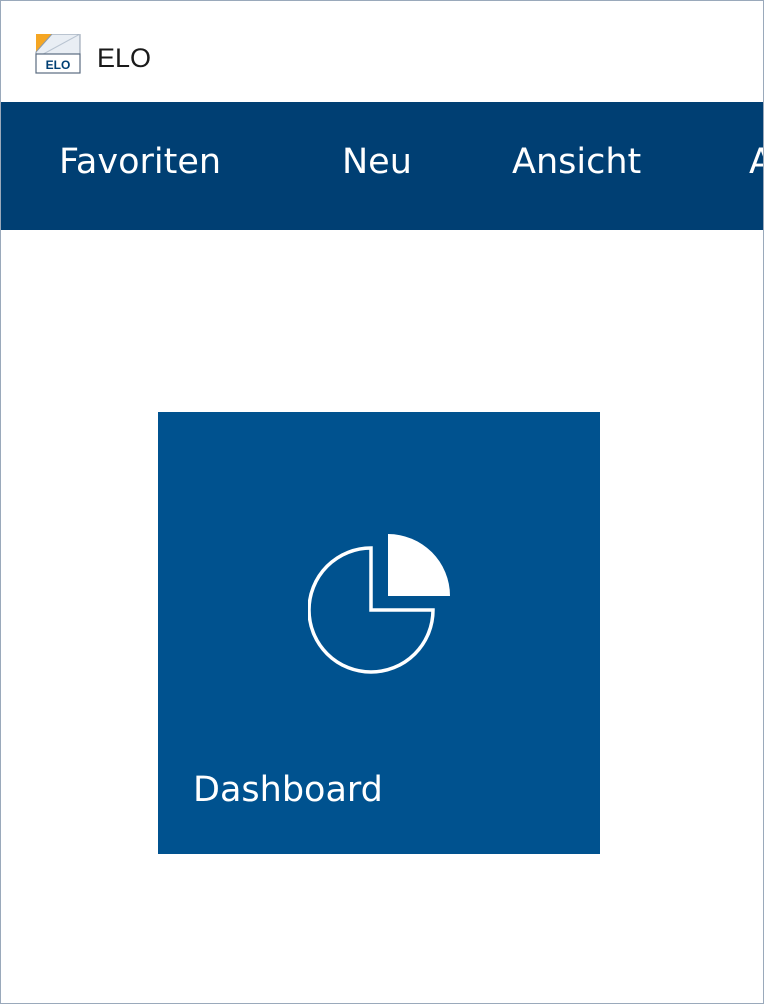  What do you see at coordinates (288, 790) in the screenshot?
I see `tile-label-dashboard: Dashboard` at bounding box center [288, 790].